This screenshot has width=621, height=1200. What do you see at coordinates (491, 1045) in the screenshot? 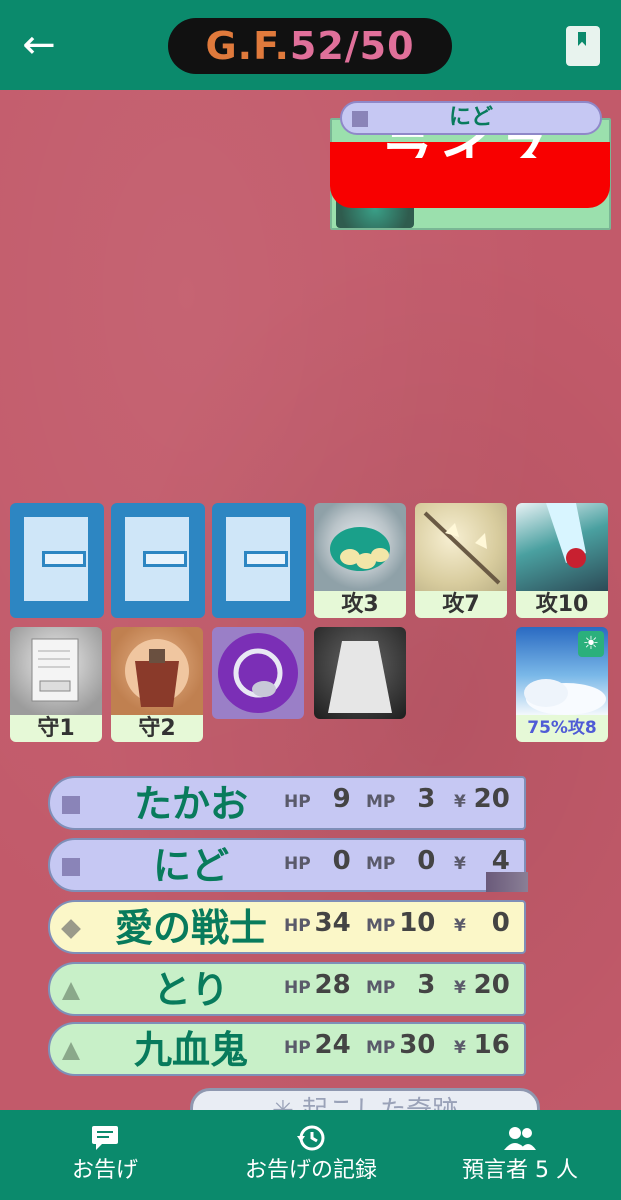
I see `yen-value: 16` at bounding box center [491, 1045].